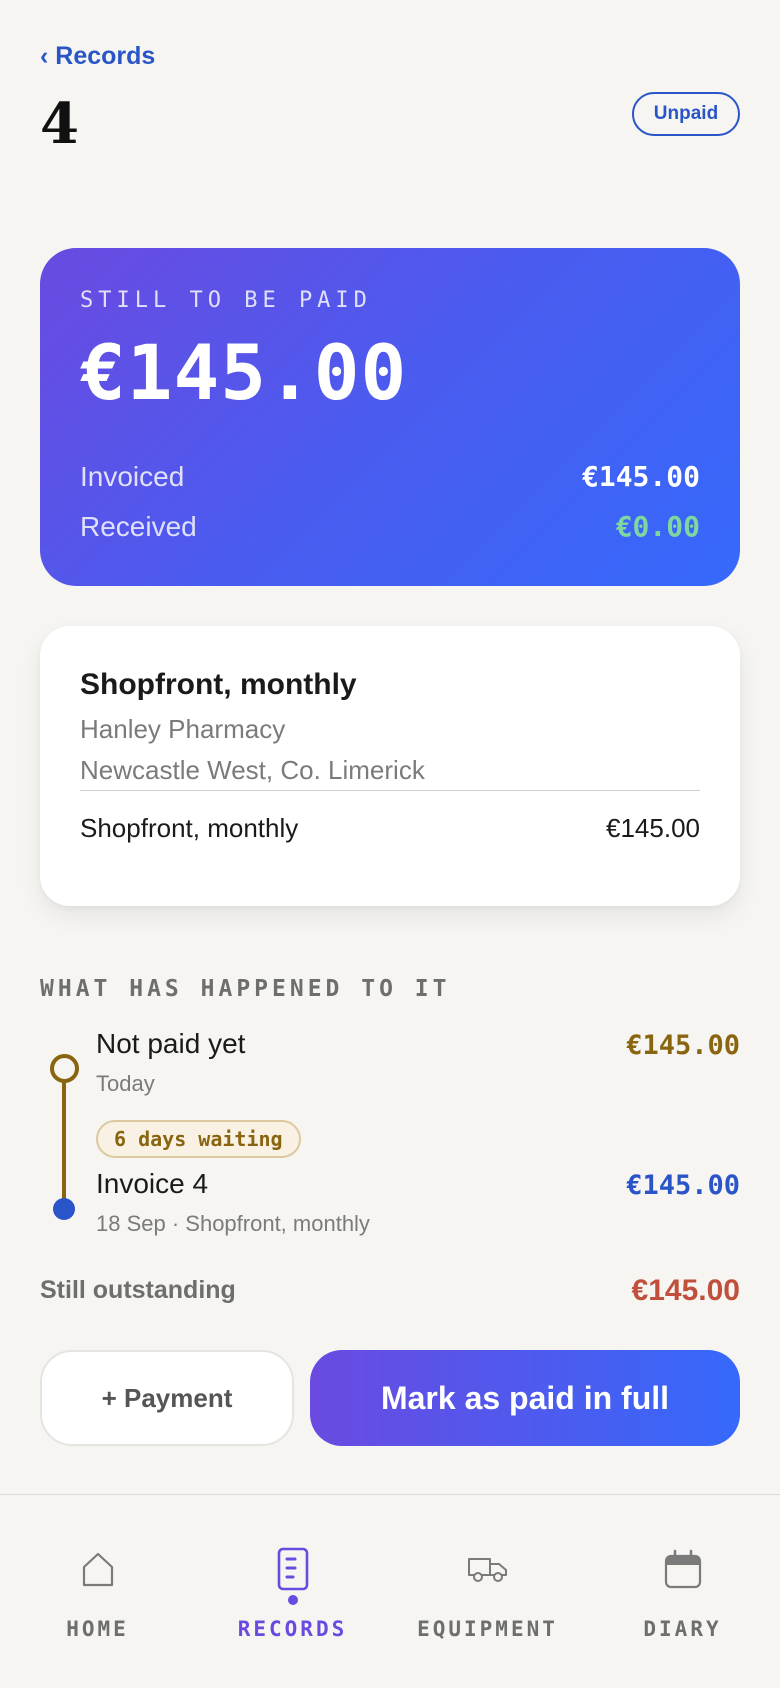  Describe the element at coordinates (125, 1083) in the screenshot. I see `event-sub: Today` at that location.